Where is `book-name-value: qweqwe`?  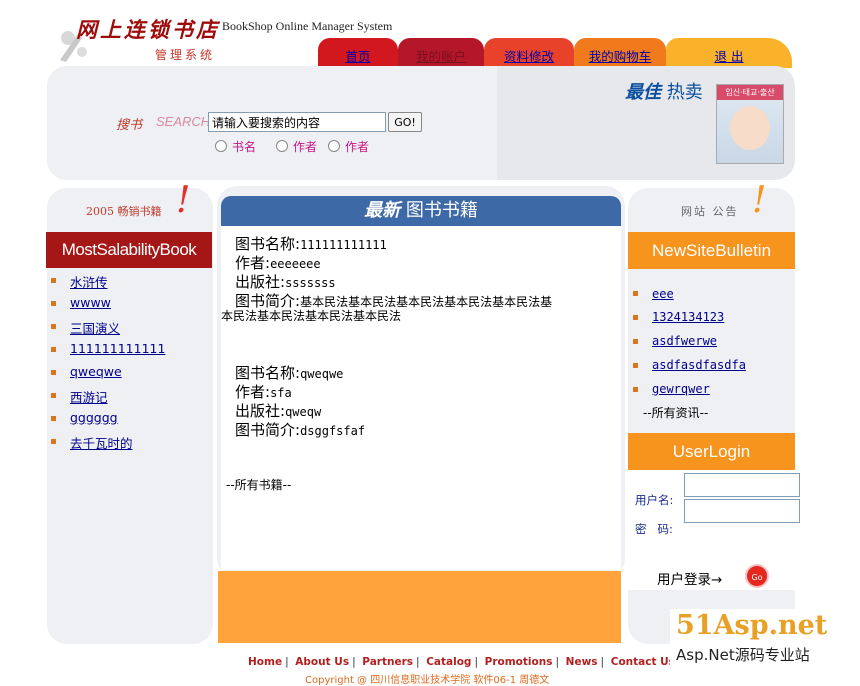
book-name-value: qweqwe is located at coordinates (322, 374).